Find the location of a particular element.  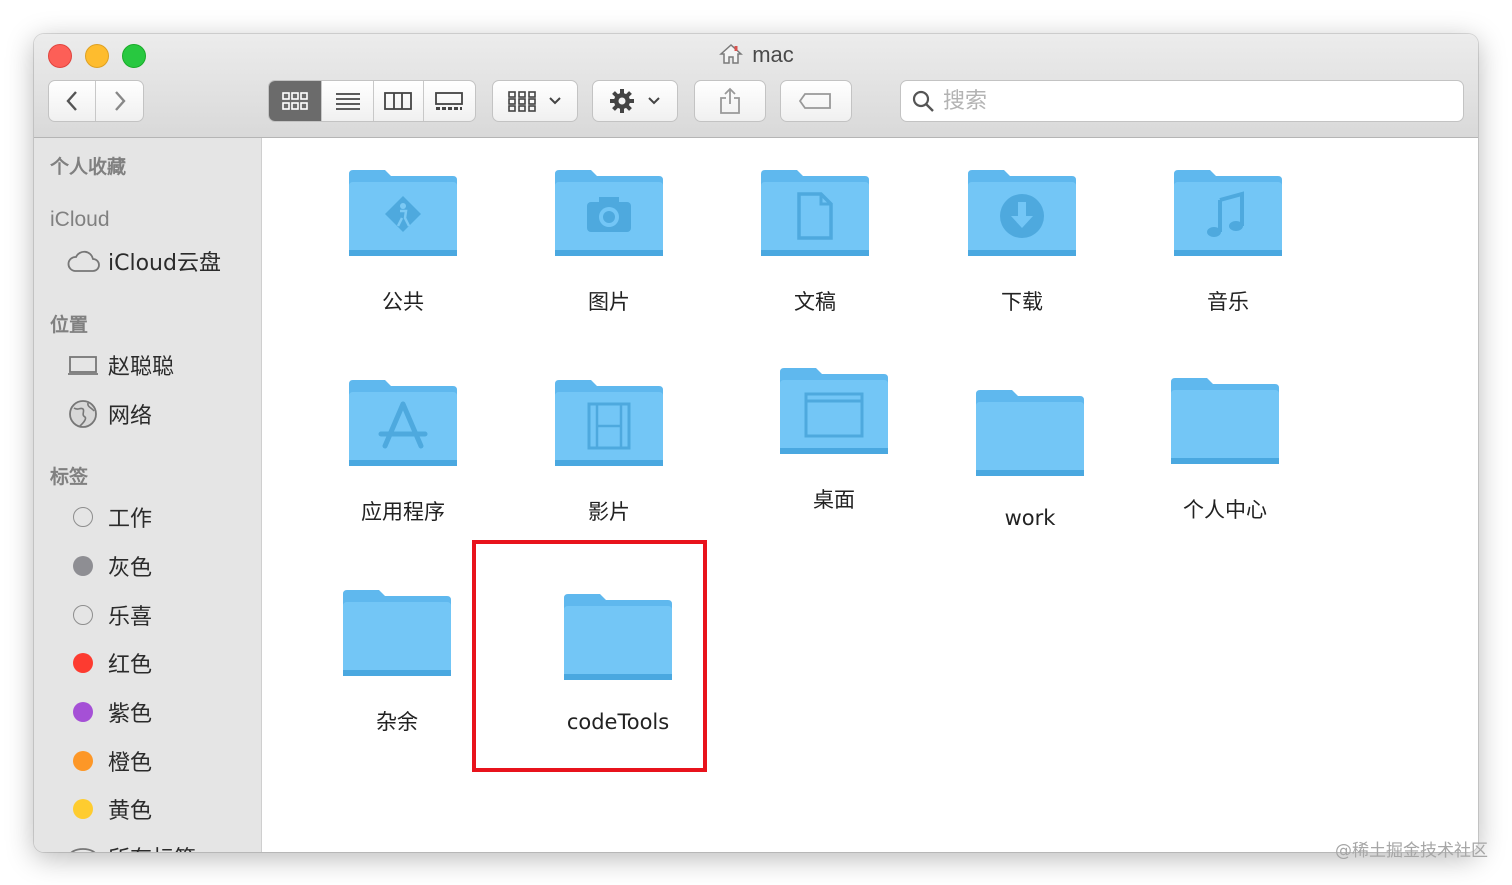

sidebar-item-network: 网络 is located at coordinates (109, 414).